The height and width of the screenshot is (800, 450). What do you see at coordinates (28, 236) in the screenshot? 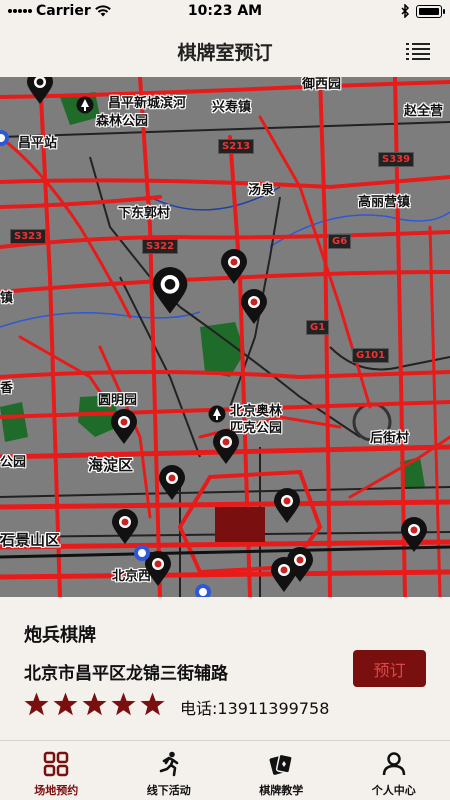
I see `road-sign-s323: S323` at bounding box center [28, 236].